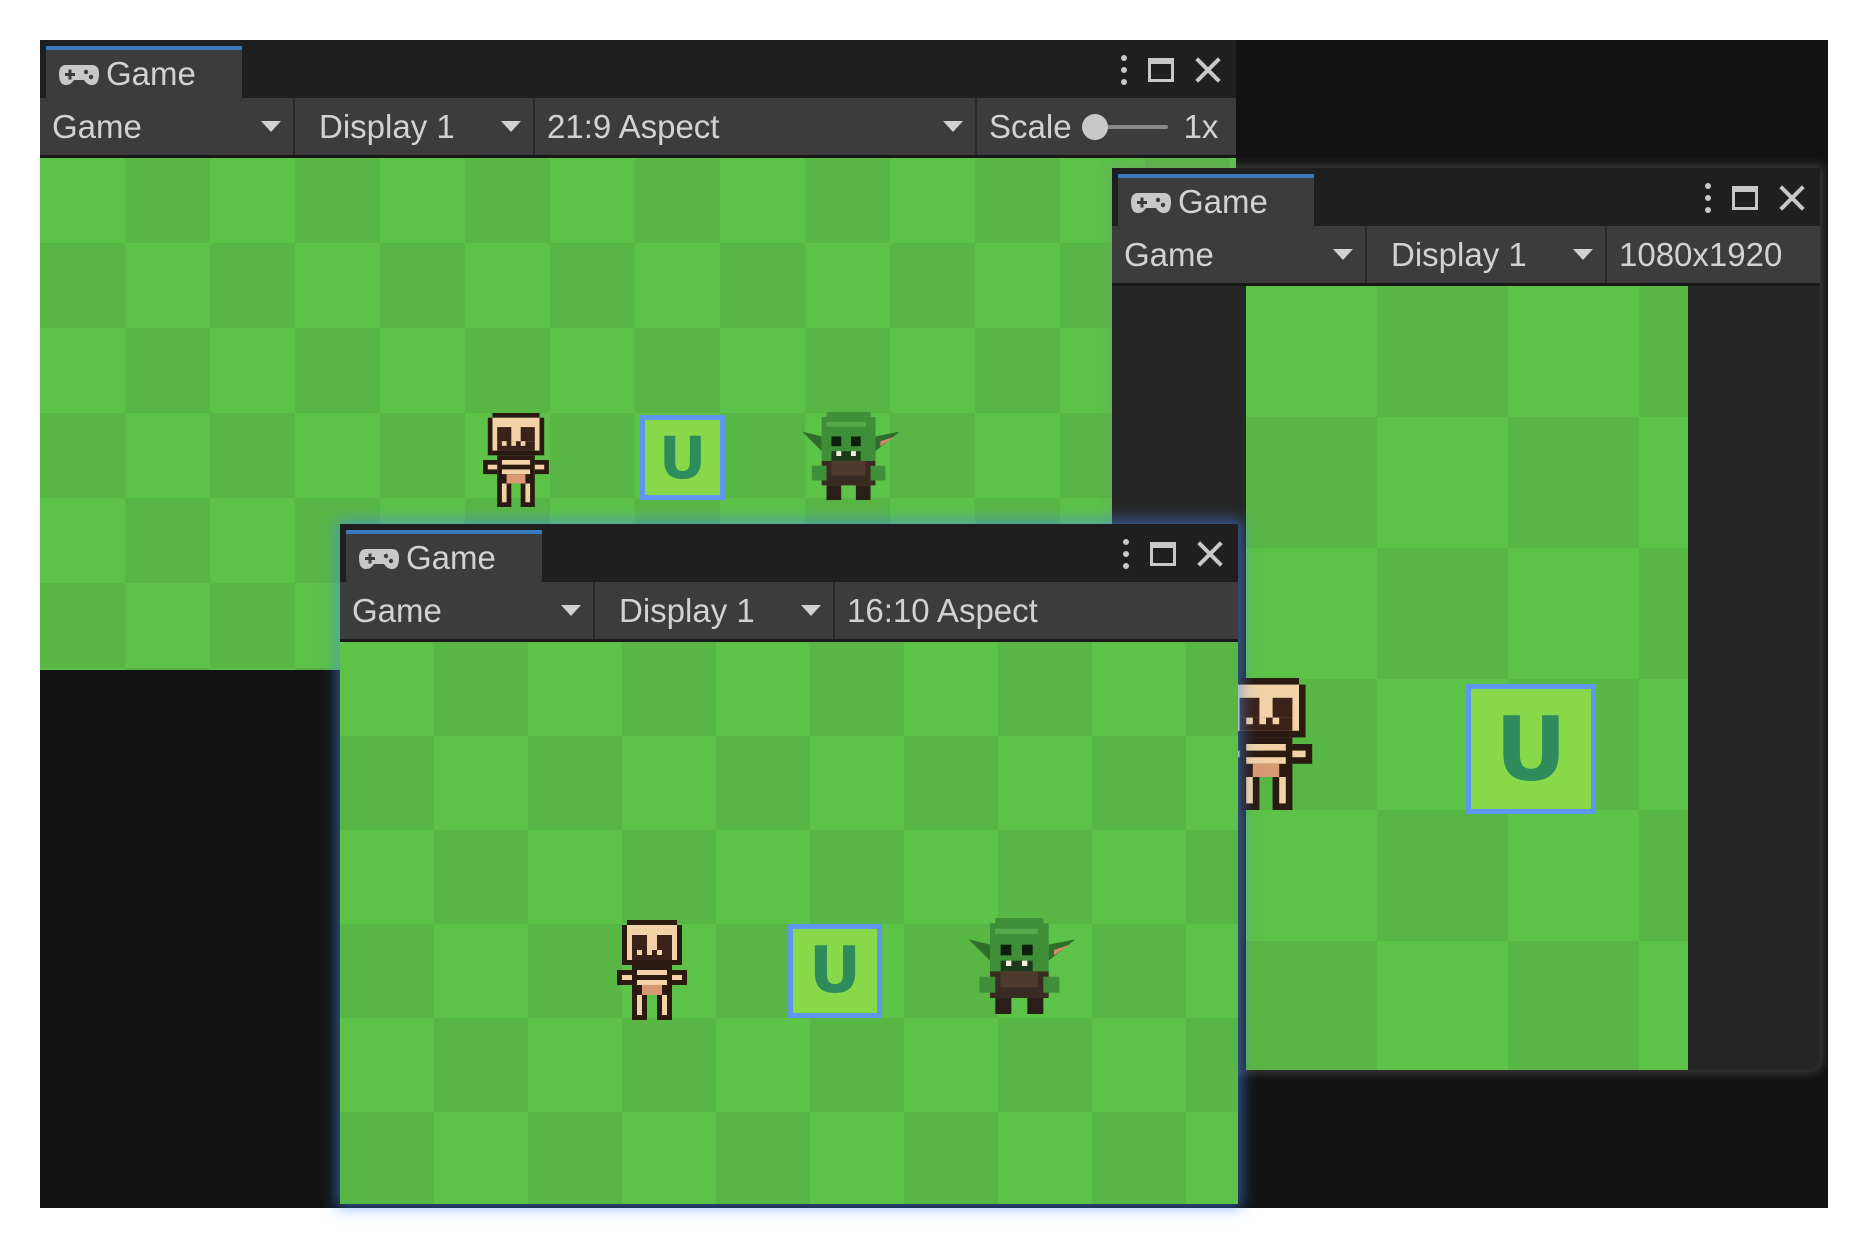  I want to click on game-toolbar: Game Display 1 21:9 Aspect Scale 1x, so click(638, 128).